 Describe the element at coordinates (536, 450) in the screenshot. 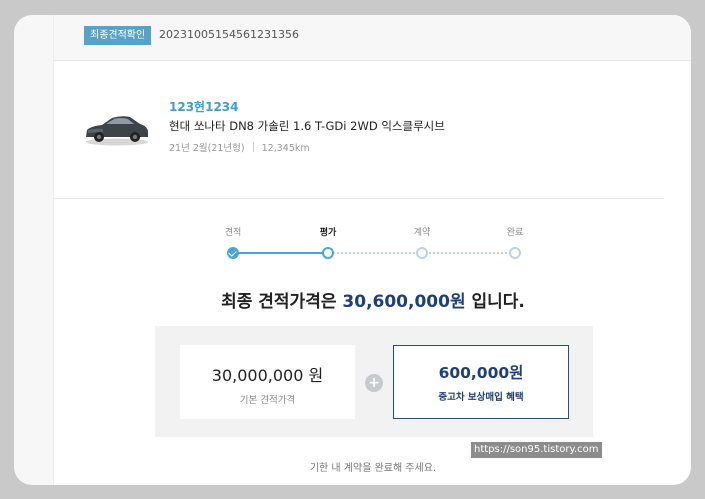

I see `watermark: https://son95.tistory.com` at that location.